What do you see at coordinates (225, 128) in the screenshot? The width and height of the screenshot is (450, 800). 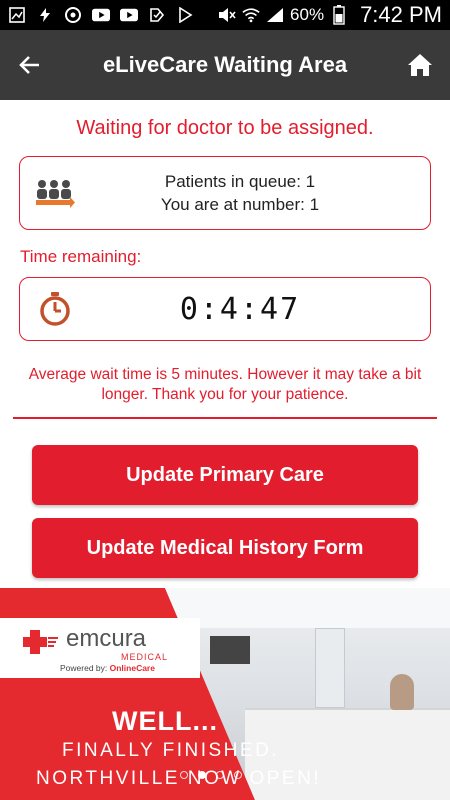 I see `waiting-status: Waiting for doctor to be assigned.` at bounding box center [225, 128].